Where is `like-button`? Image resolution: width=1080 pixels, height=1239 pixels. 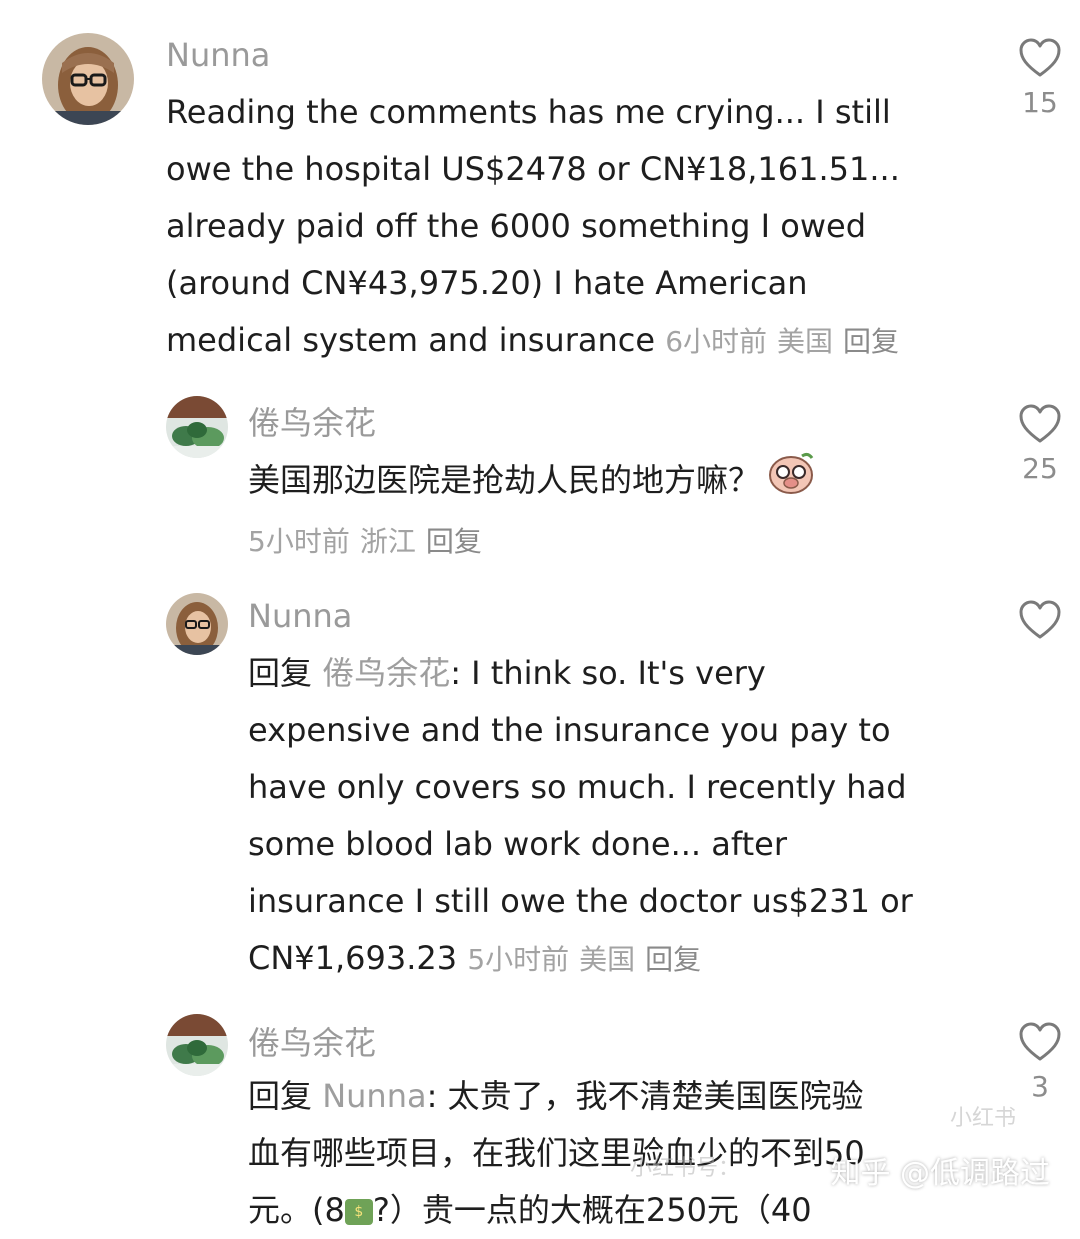
like-button is located at coordinates (1040, 620).